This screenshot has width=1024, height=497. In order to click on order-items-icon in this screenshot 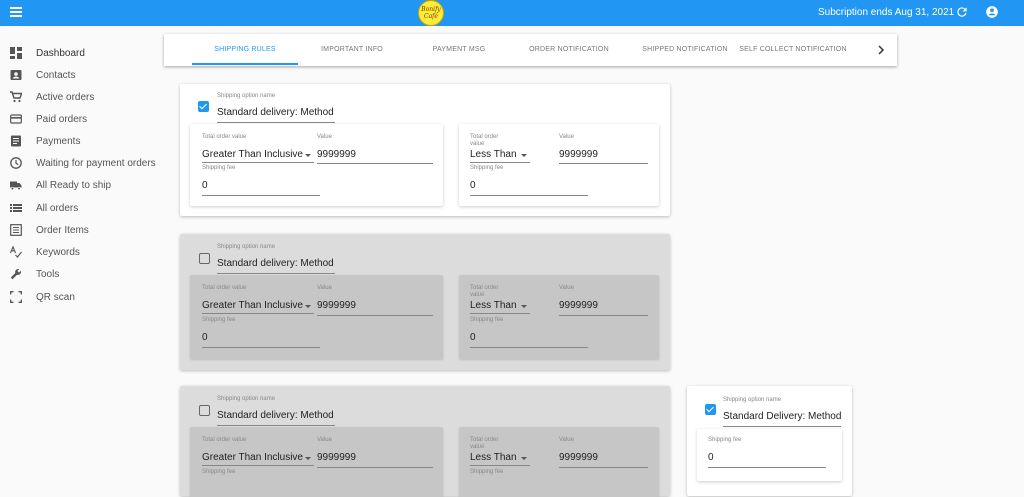, I will do `click(16, 230)`.